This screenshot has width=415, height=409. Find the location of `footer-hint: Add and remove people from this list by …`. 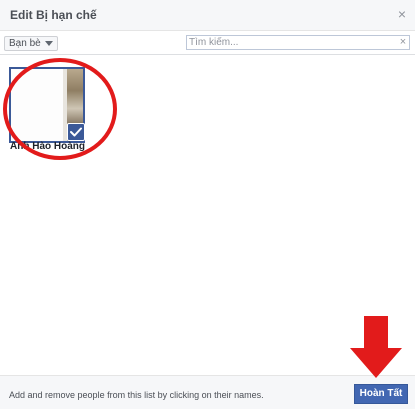

footer-hint: Add and remove people from this list by … is located at coordinates (136, 395).